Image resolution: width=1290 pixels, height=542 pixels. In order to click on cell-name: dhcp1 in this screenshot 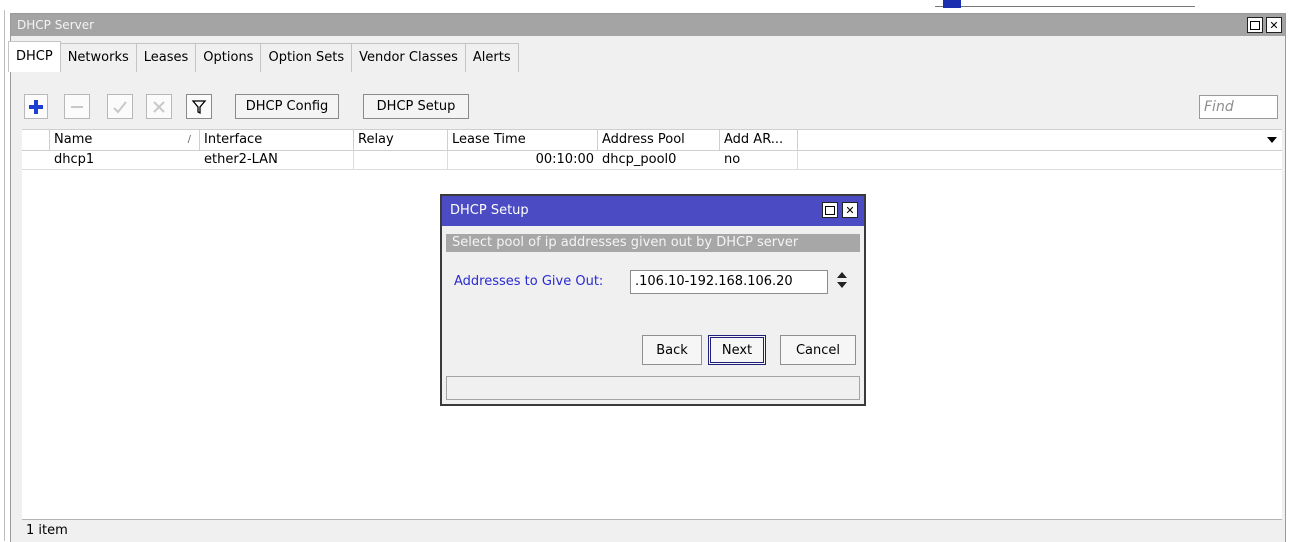, I will do `click(74, 159)`.